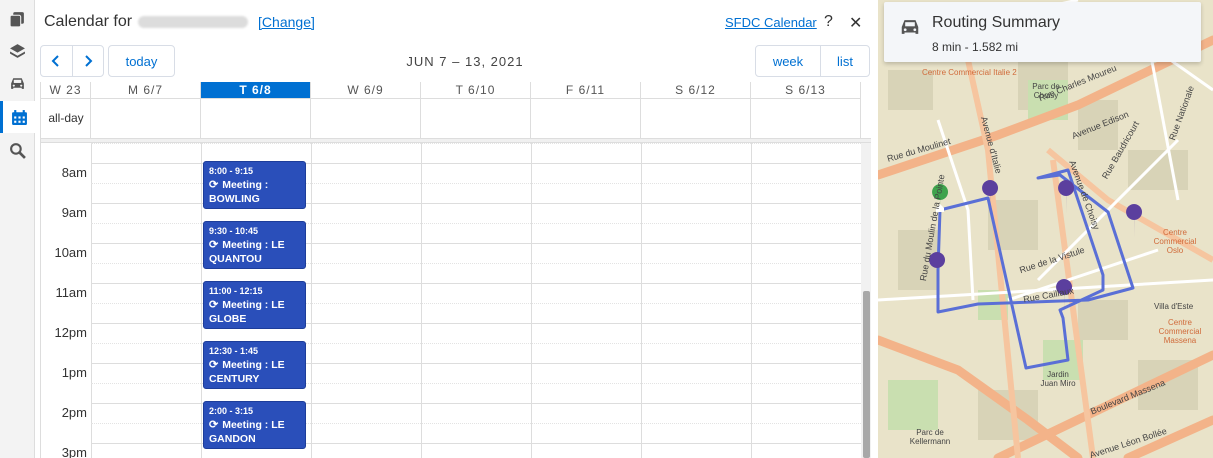  What do you see at coordinates (17, 19) in the screenshot?
I see `copy-icon` at bounding box center [17, 19].